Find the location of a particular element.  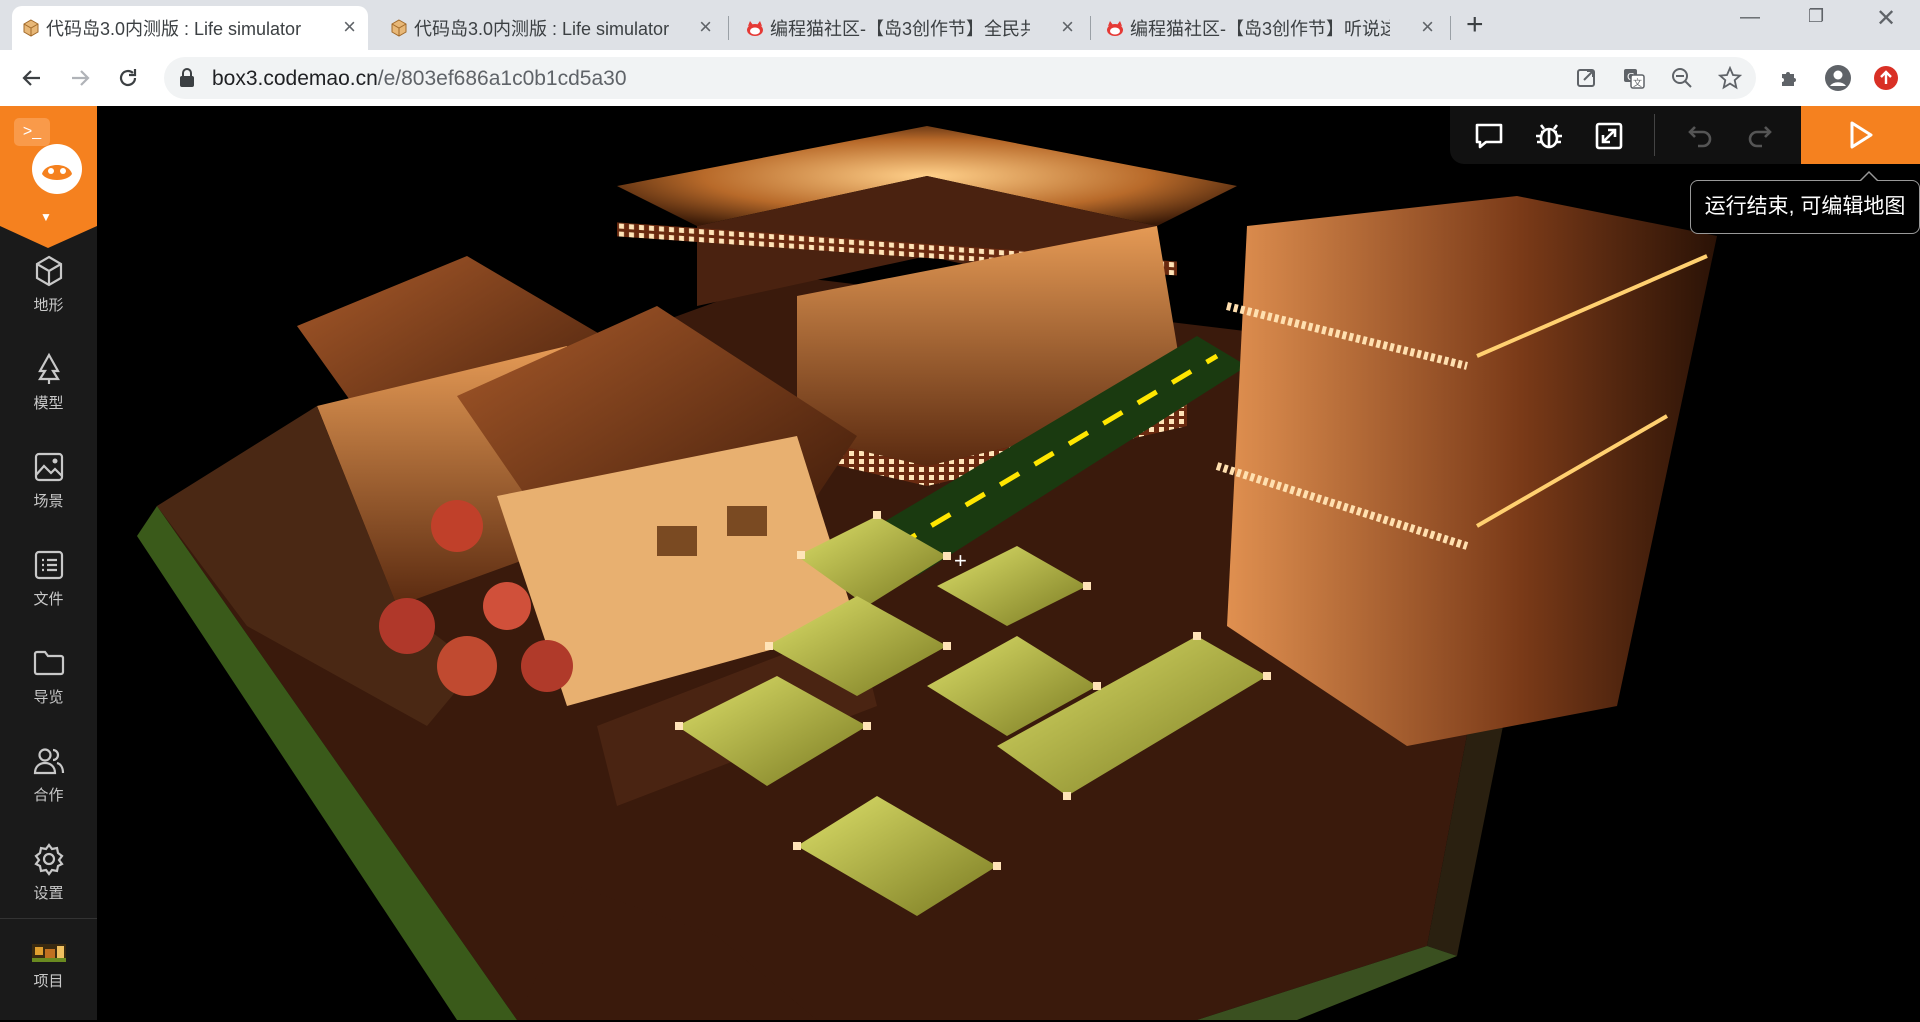

zoom-out-icon is located at coordinates (1682, 78).